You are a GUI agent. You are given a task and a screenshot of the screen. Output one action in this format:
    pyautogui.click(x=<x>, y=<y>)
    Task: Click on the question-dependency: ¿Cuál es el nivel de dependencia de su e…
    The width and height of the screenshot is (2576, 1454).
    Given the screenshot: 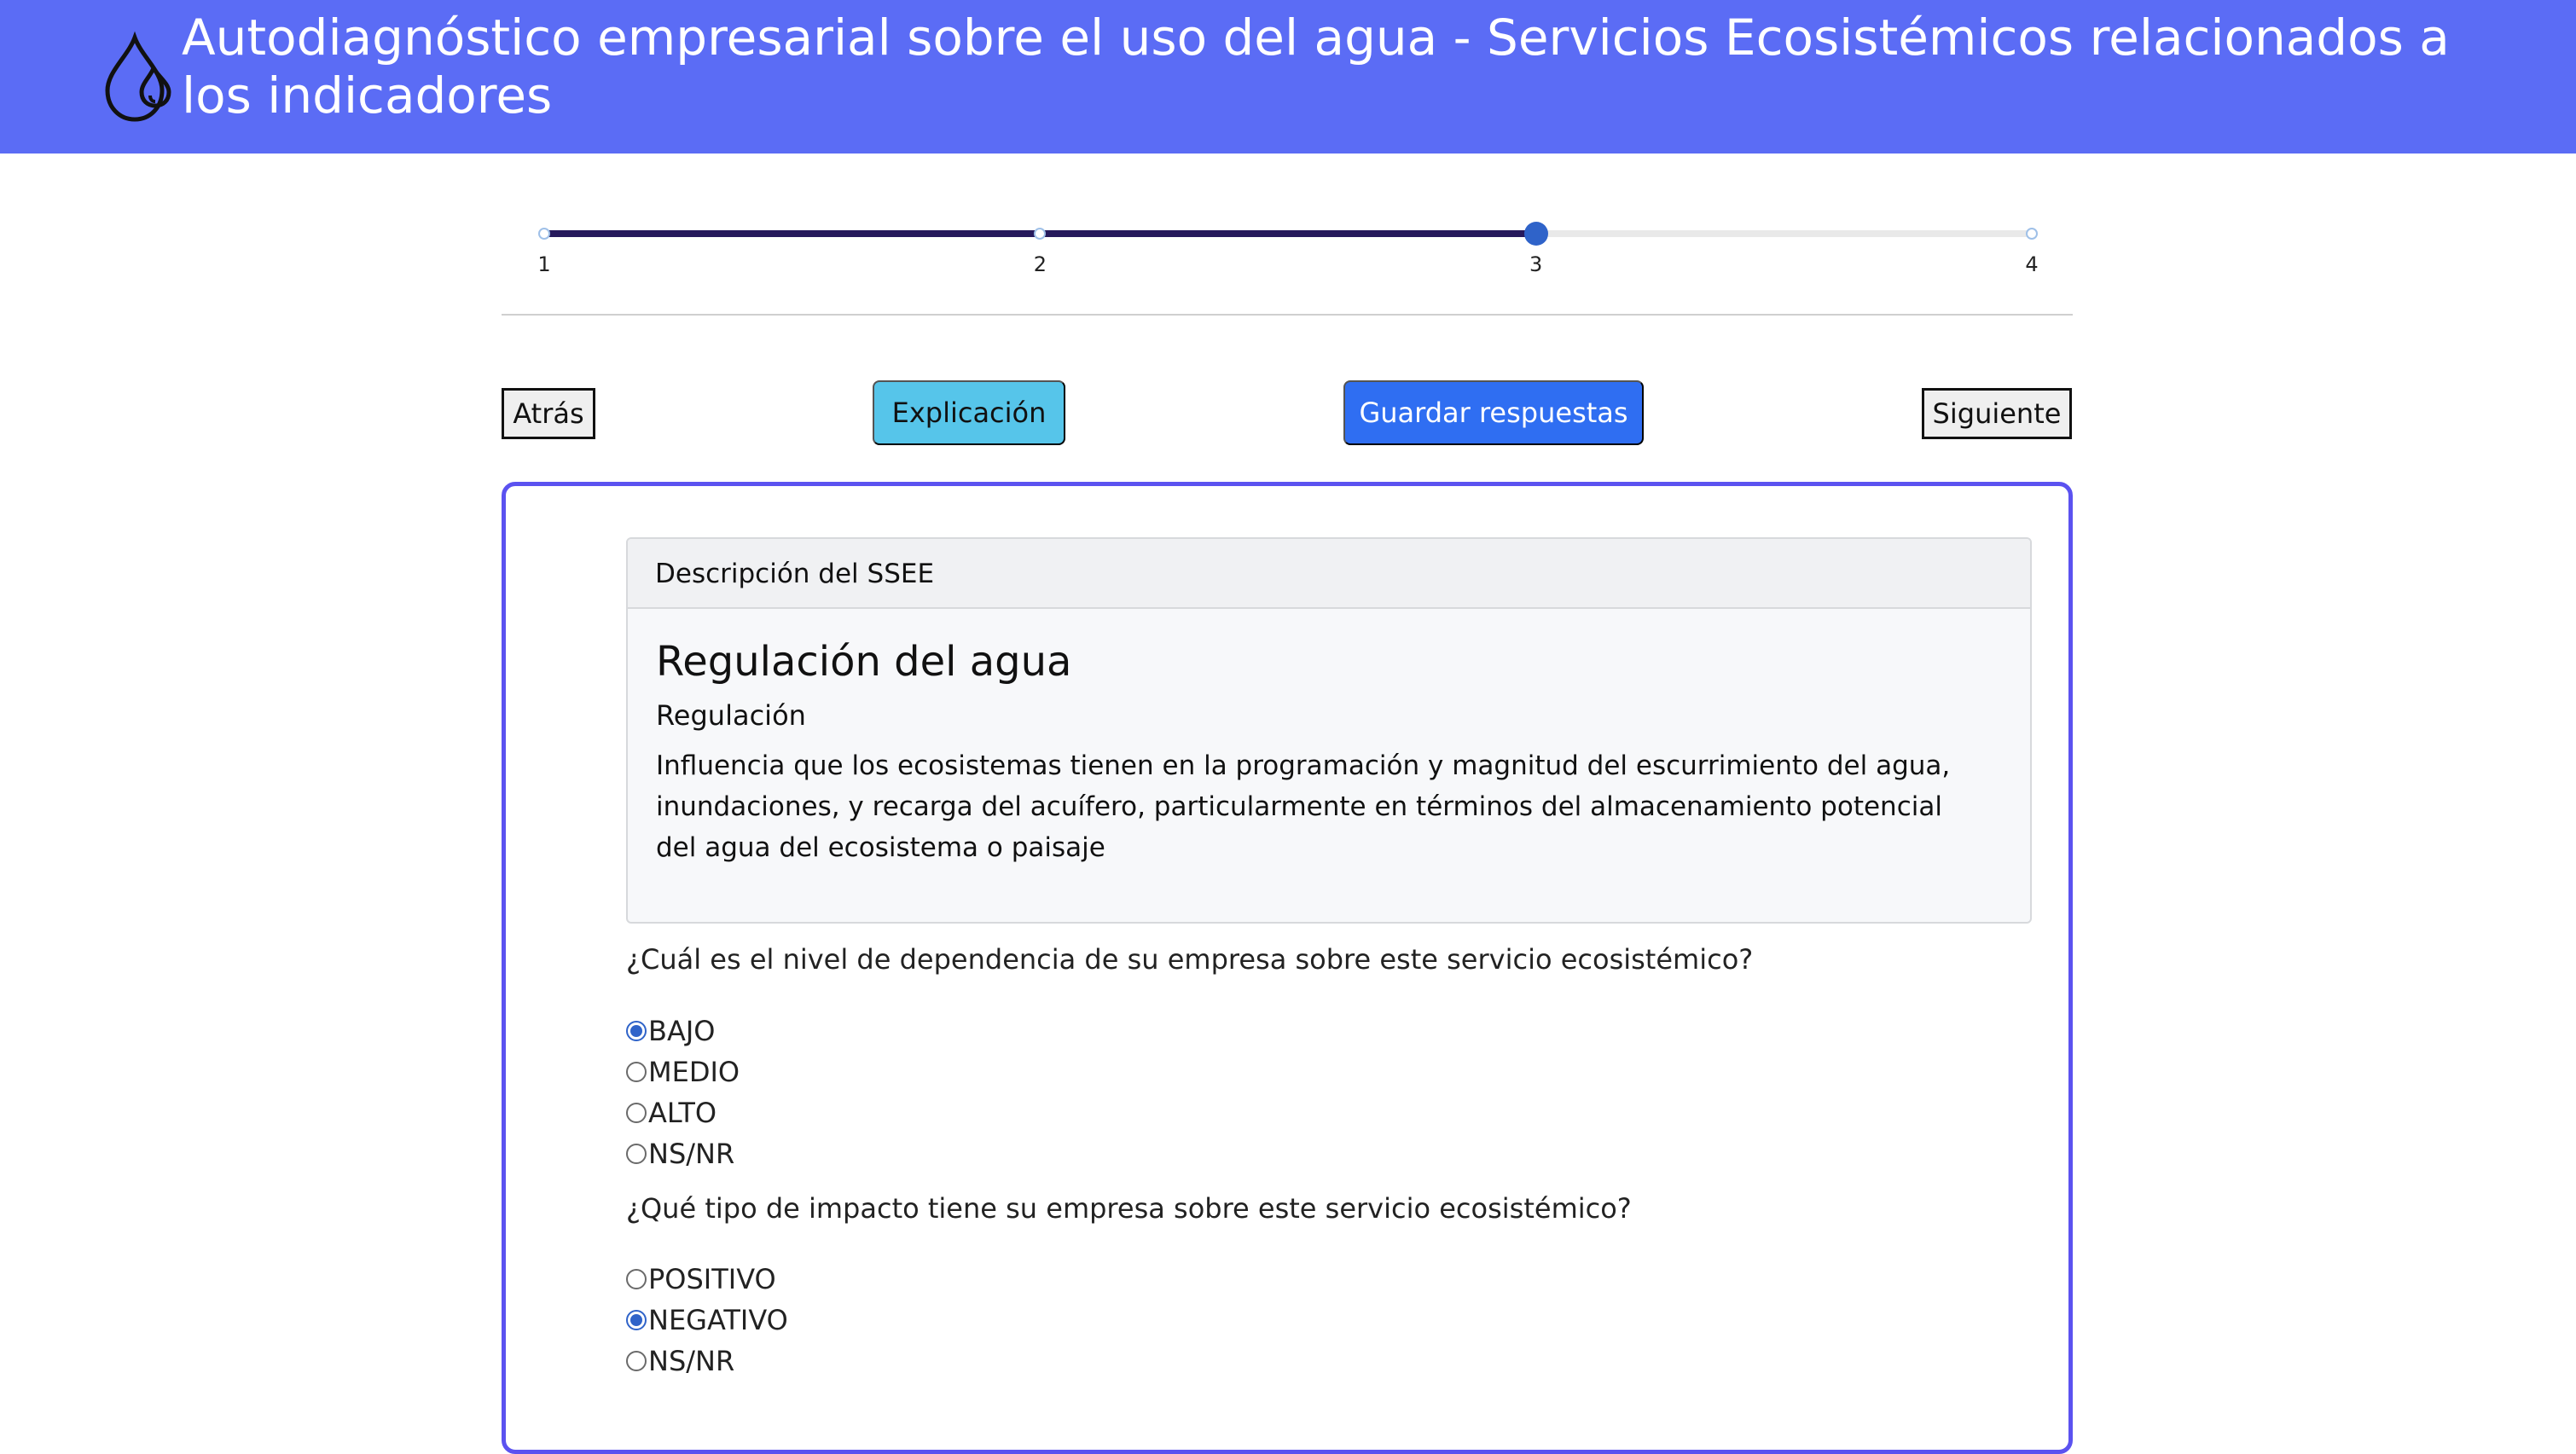 What is the action you would take?
    pyautogui.click(x=1190, y=960)
    